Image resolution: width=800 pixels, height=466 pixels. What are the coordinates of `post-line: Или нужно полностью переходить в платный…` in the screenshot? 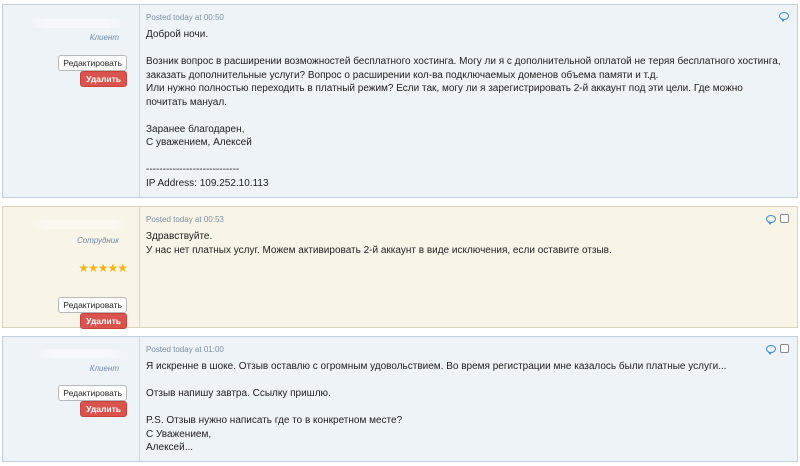 It's located at (444, 88).